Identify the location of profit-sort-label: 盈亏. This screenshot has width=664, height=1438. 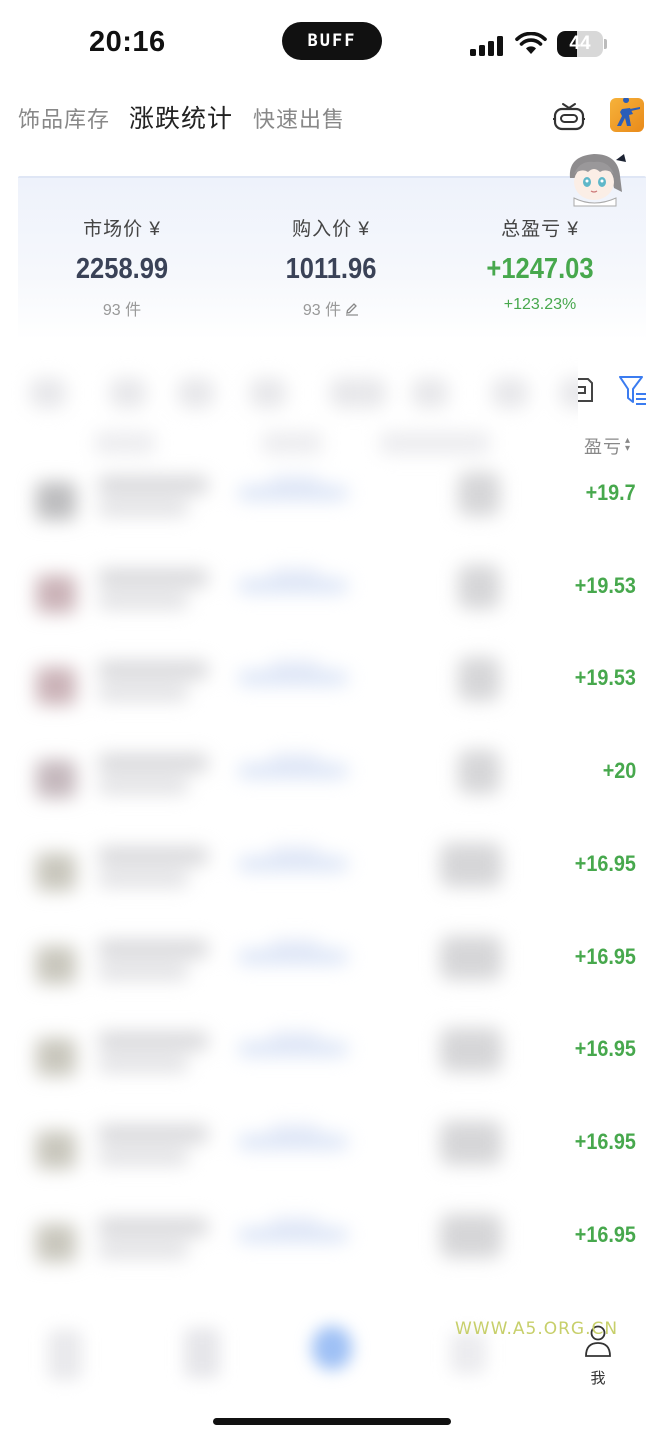
(603, 447).